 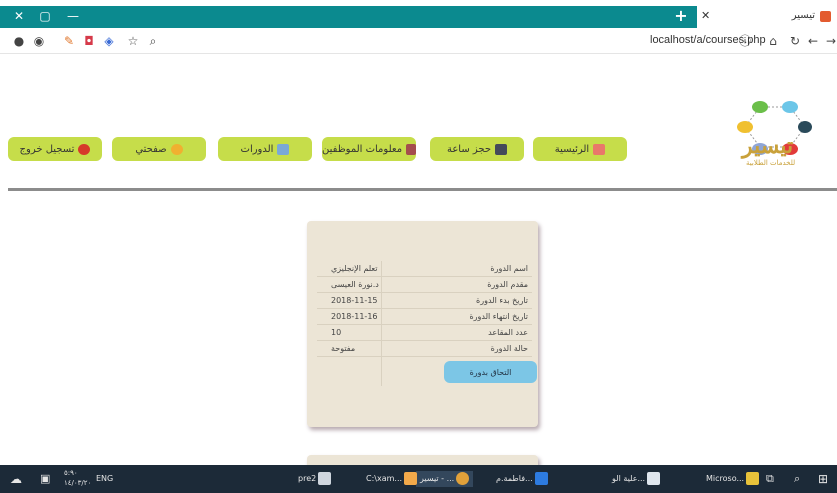 I want to click on info-icon: ⓘ, so click(x=745, y=41).